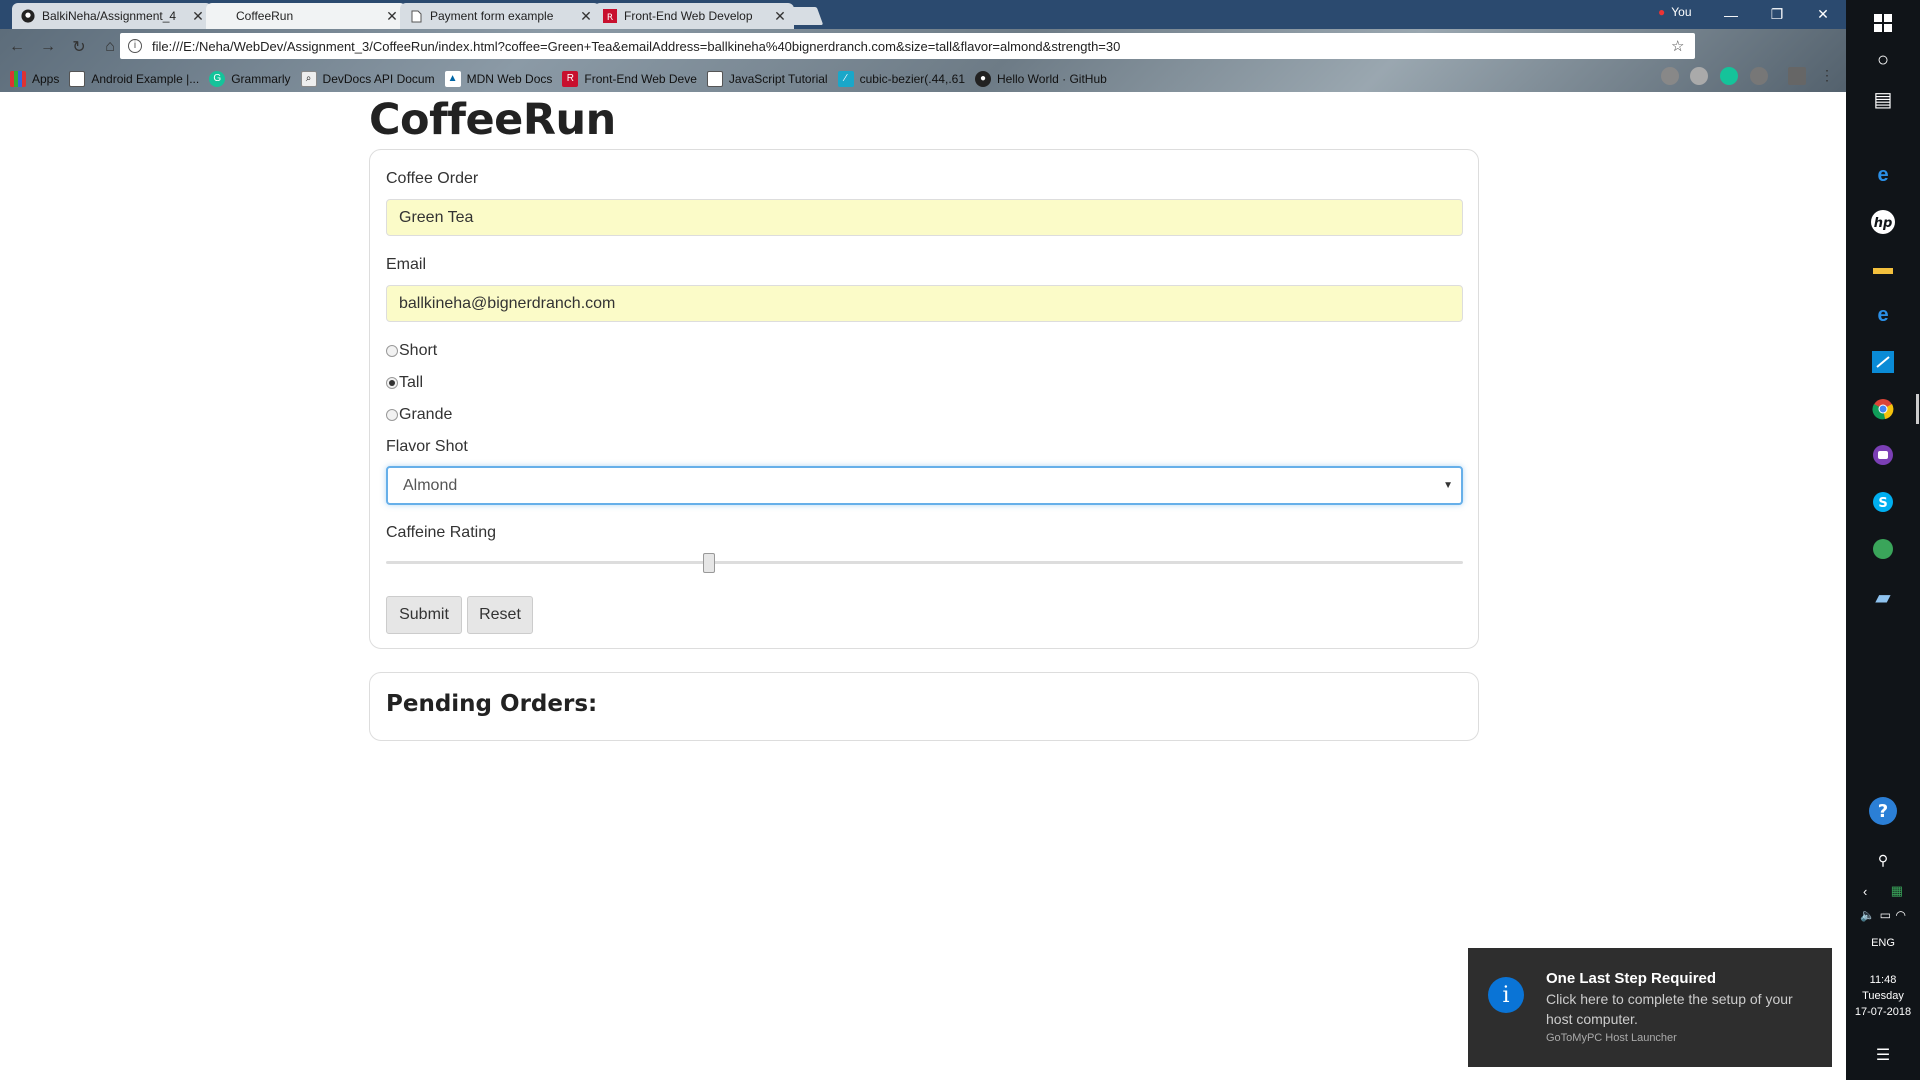 Image resolution: width=1920 pixels, height=1080 pixels. What do you see at coordinates (1883, 99) in the screenshot?
I see `task-view-icon: ▤` at bounding box center [1883, 99].